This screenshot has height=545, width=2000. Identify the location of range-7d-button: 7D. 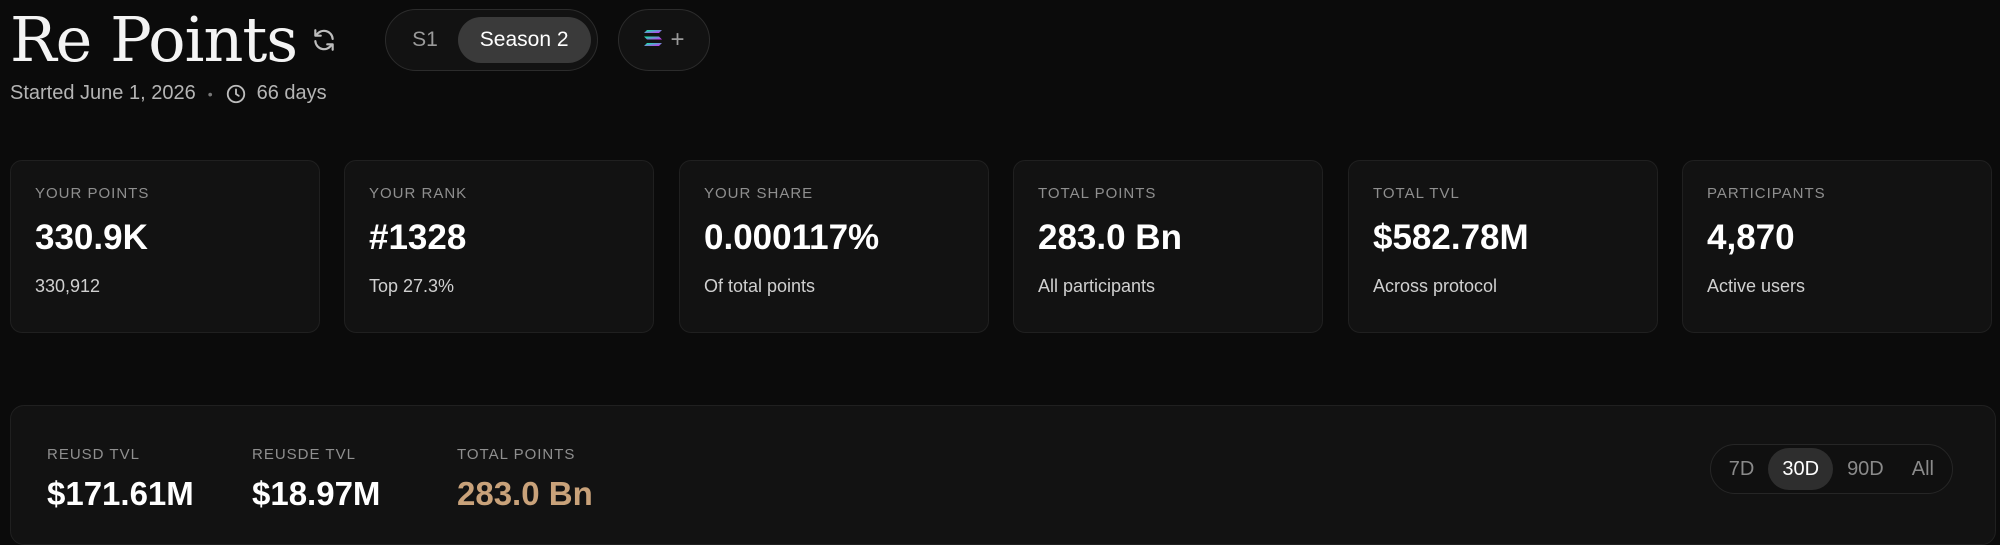
(1742, 469).